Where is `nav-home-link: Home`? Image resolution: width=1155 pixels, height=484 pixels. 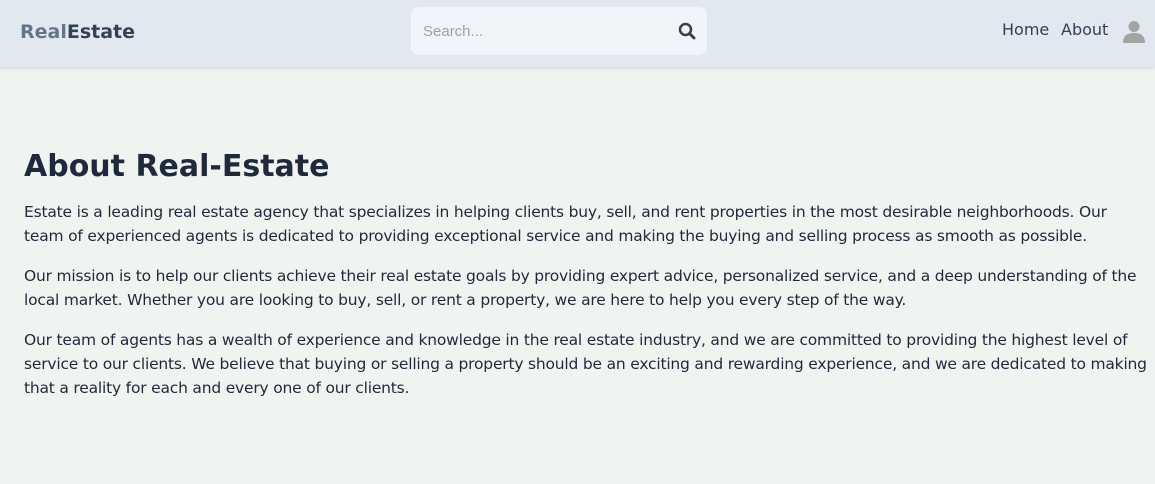 nav-home-link: Home is located at coordinates (1025, 30).